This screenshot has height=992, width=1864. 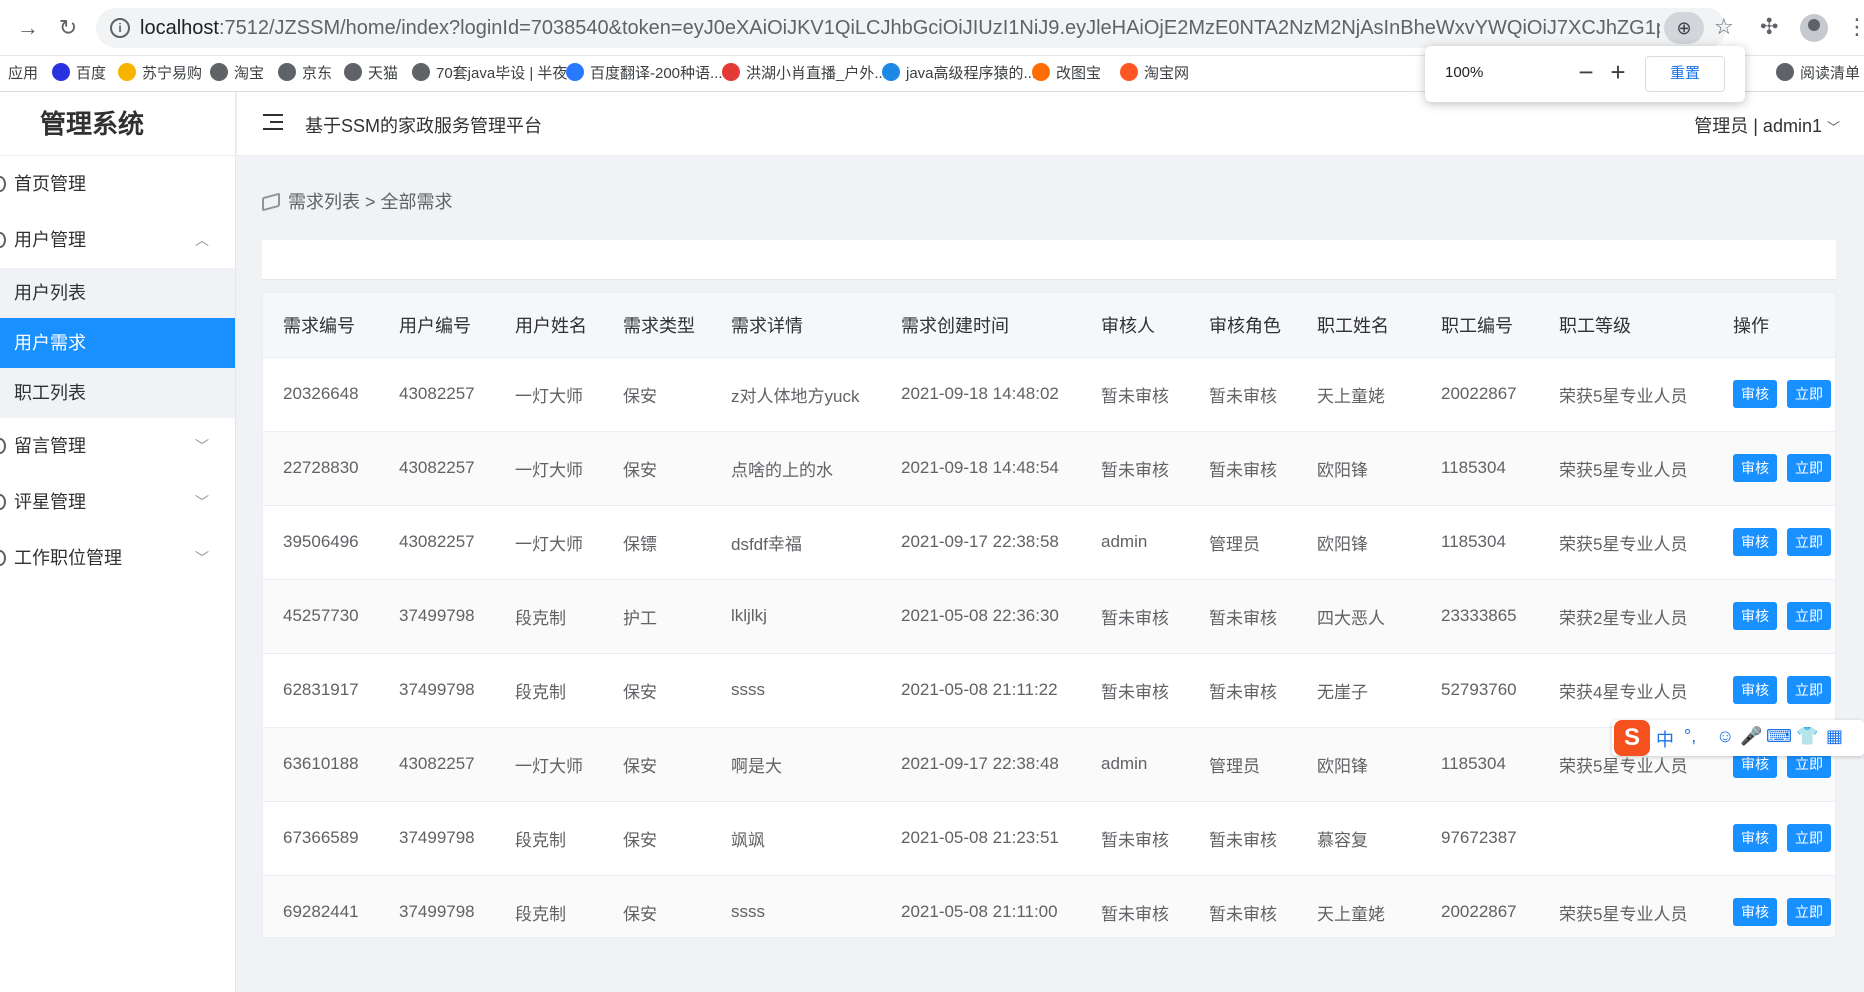 I want to click on menu-toggle-icon, so click(x=273, y=123).